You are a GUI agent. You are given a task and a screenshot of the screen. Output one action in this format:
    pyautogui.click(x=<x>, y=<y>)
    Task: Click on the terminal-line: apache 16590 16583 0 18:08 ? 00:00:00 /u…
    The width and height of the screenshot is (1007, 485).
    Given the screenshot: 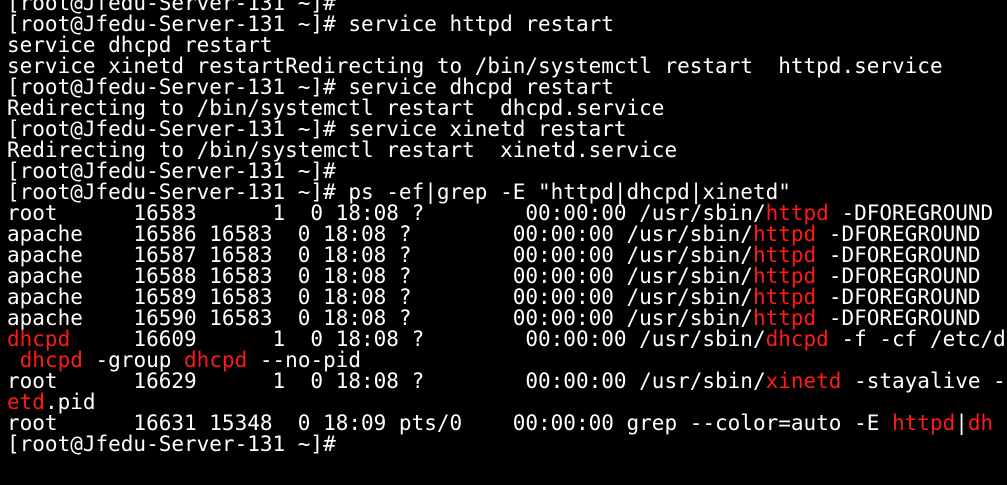 What is the action you would take?
    pyautogui.click(x=507, y=318)
    